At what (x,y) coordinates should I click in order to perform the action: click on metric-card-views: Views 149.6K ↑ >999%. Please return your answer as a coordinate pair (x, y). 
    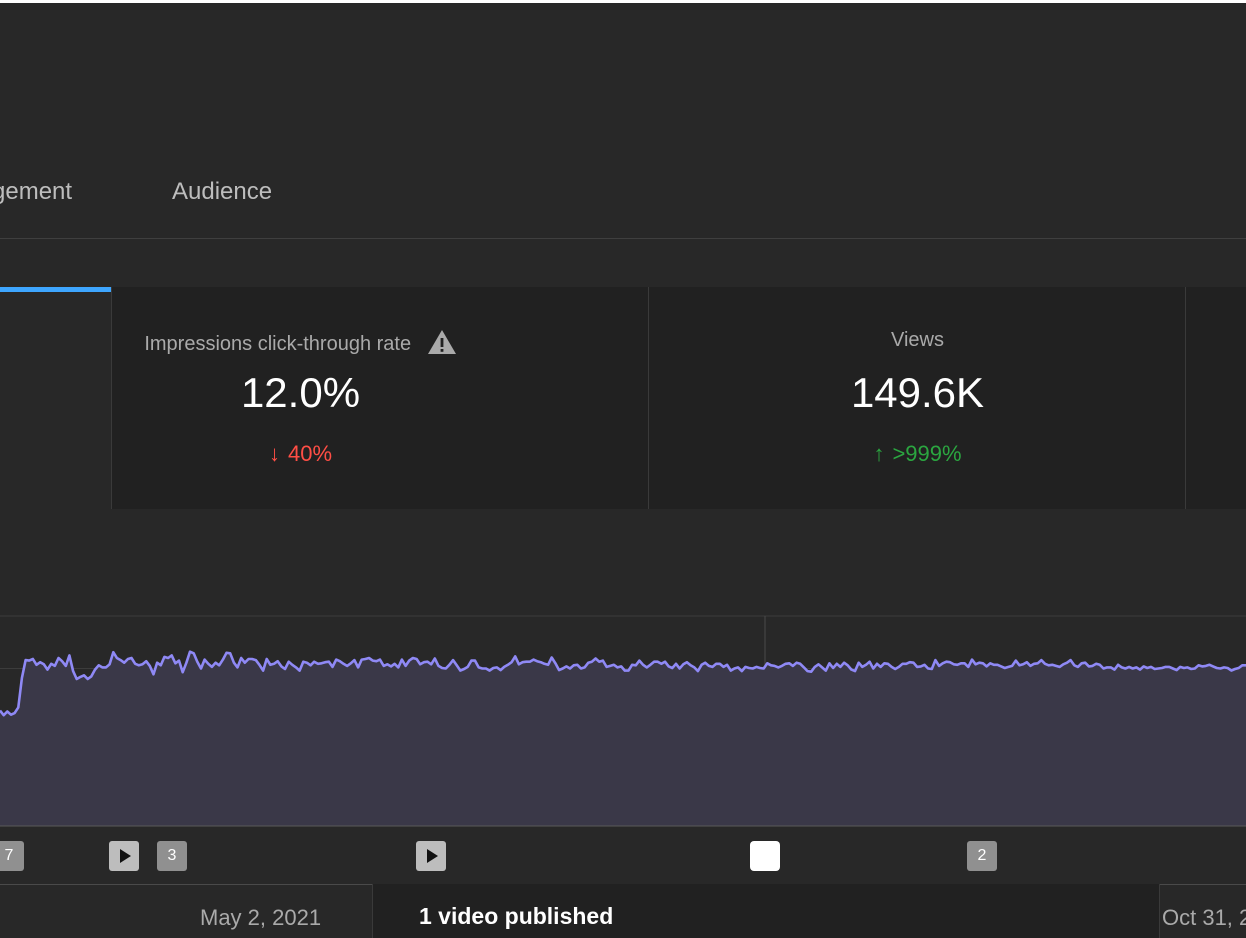
    Looking at the image, I should click on (917, 398).